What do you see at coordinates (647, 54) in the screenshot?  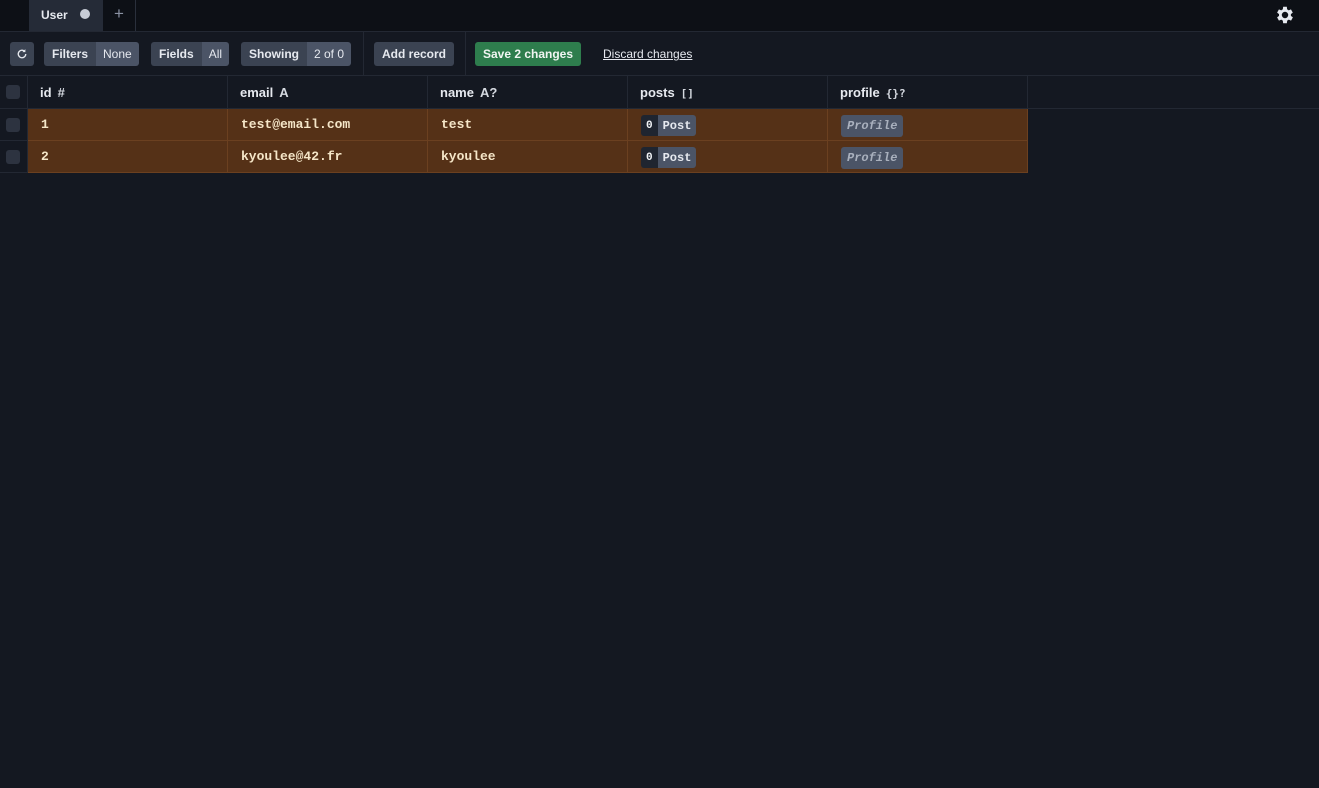 I see `discard-changes-link: Discard changes` at bounding box center [647, 54].